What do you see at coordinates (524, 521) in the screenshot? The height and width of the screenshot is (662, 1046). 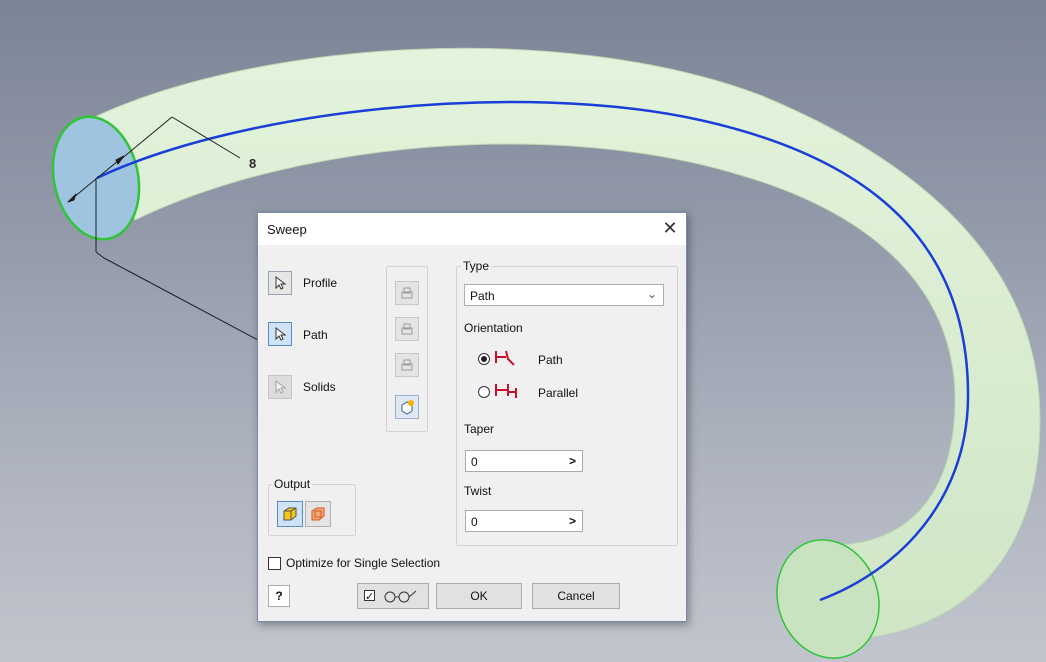 I see `twist-input: 0 >` at bounding box center [524, 521].